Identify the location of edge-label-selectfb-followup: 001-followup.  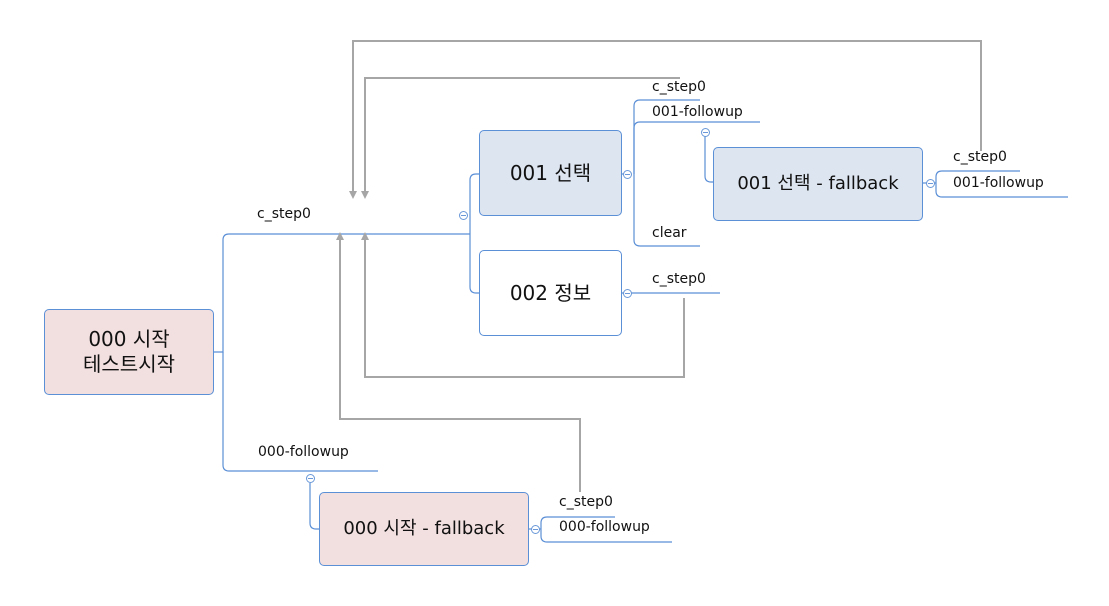
(998, 183).